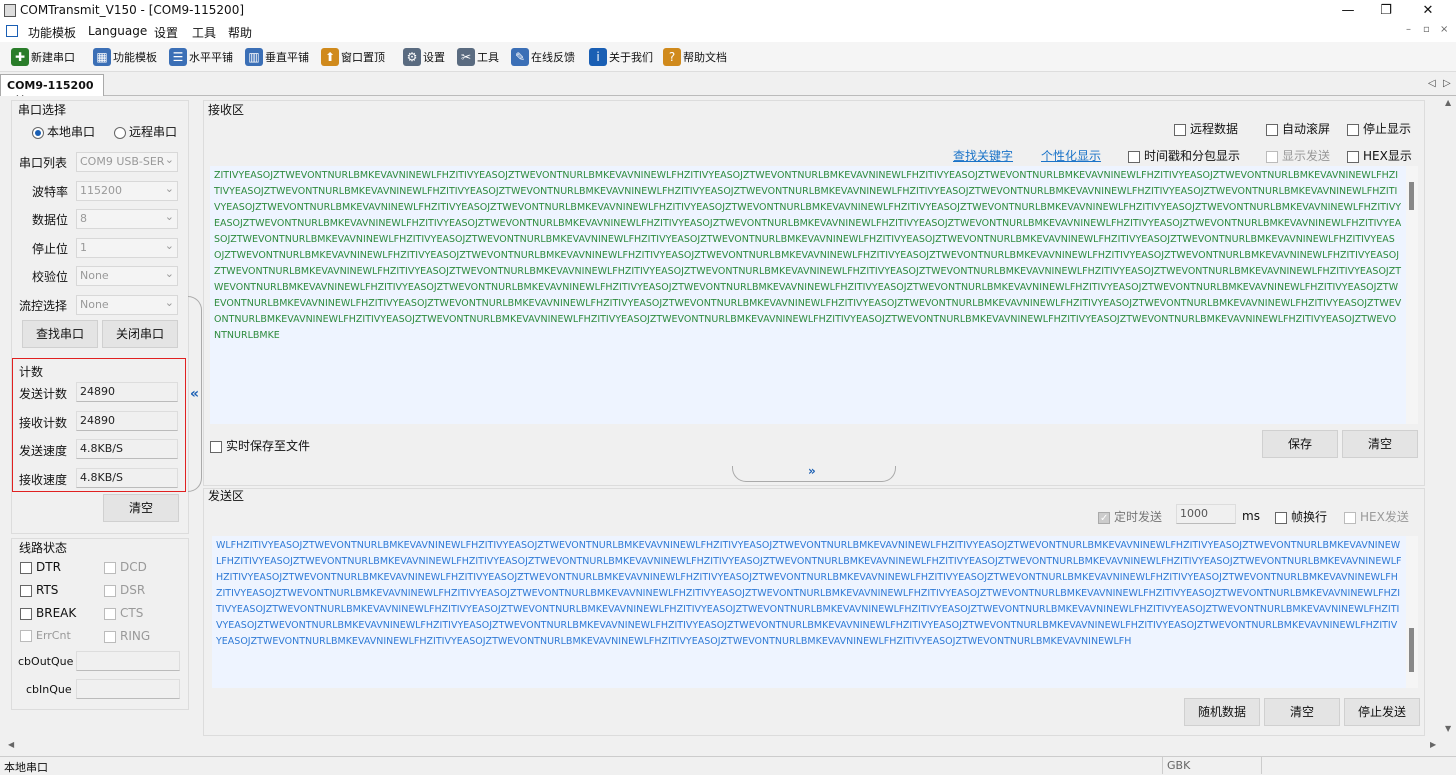 This screenshot has height=775, width=1456. What do you see at coordinates (412, 57) in the screenshot?
I see `gear-icon: ⚙` at bounding box center [412, 57].